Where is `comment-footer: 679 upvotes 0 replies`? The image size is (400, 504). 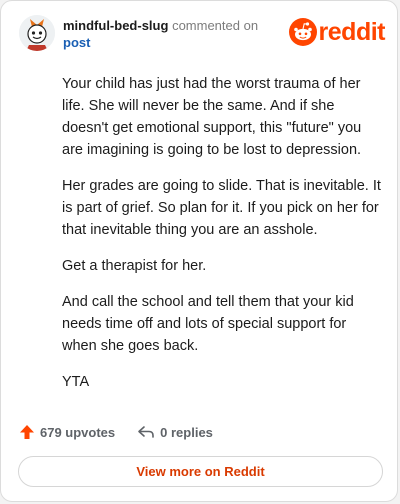 comment-footer: 679 upvotes 0 replies is located at coordinates (127, 432).